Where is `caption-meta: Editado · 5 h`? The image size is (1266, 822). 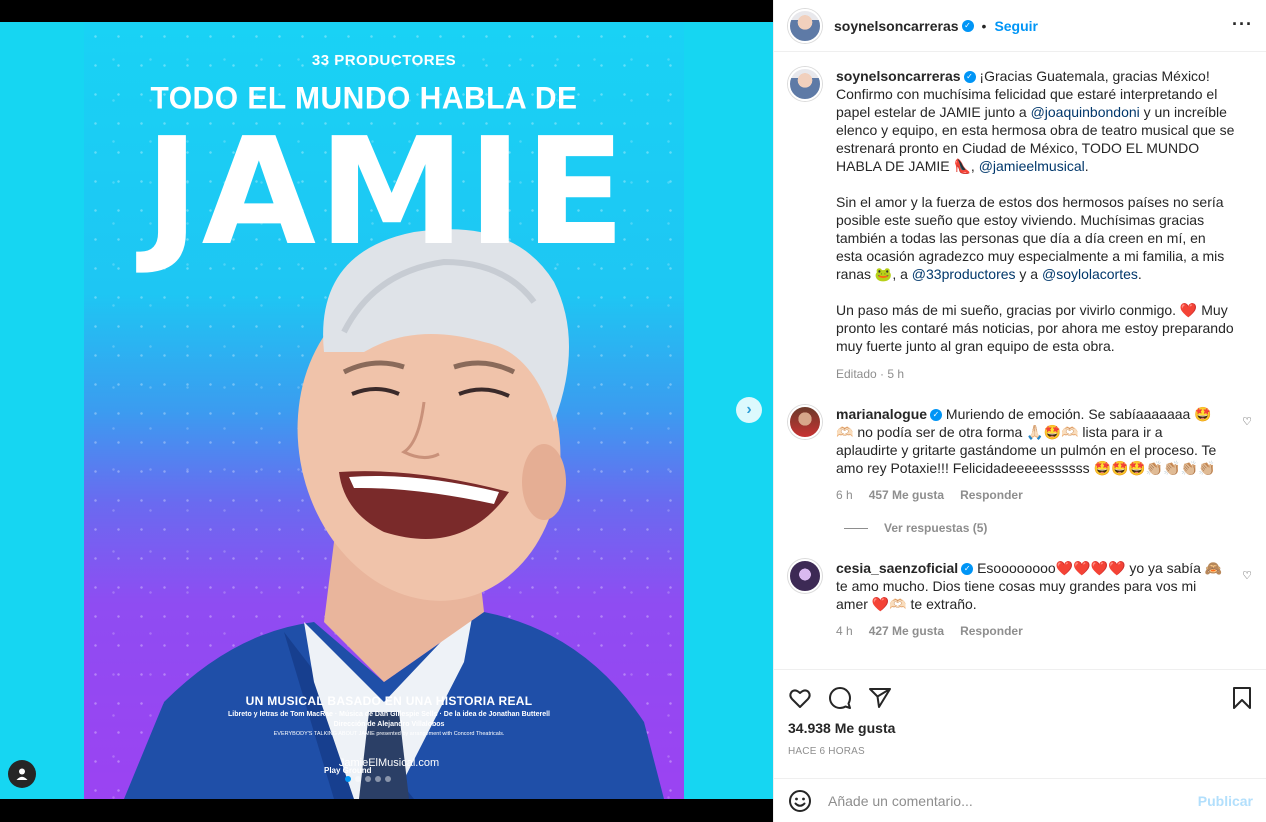 caption-meta: Editado · 5 h is located at coordinates (870, 374).